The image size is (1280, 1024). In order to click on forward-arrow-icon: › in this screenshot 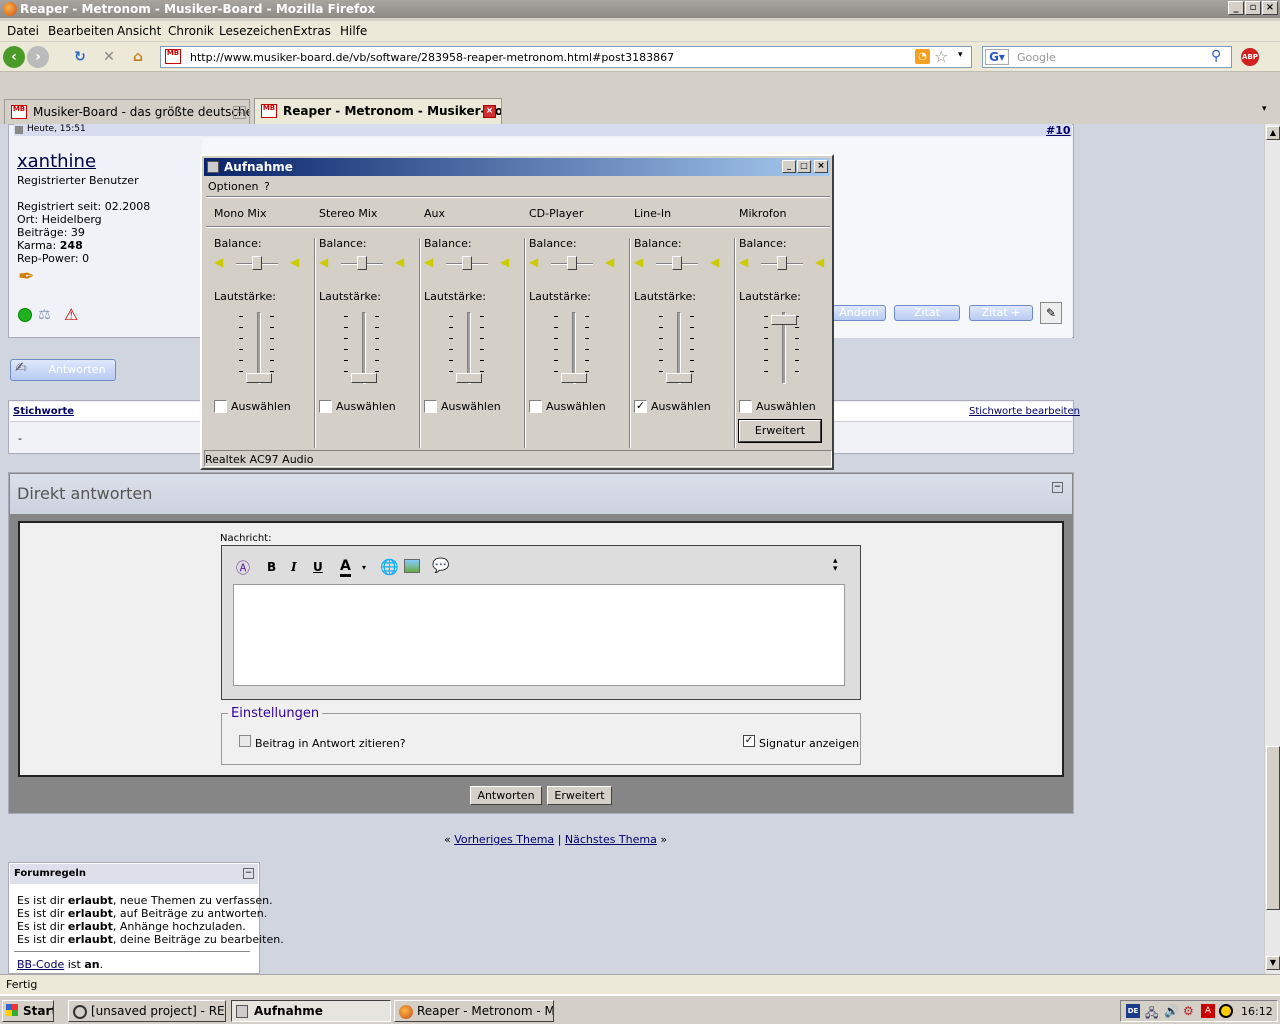, I will do `click(38, 57)`.